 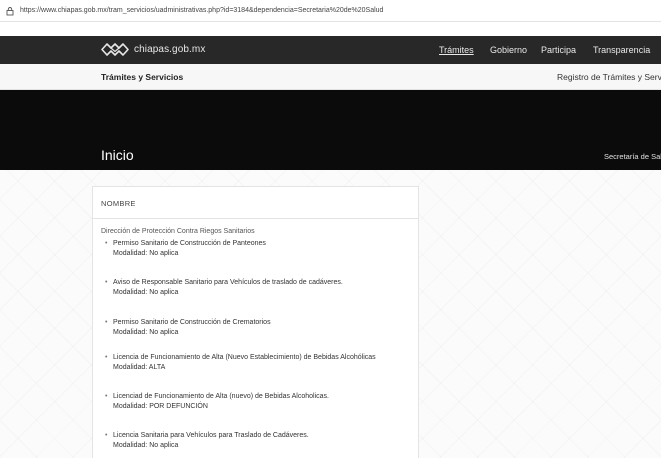 I want to click on section-title: Trámites y Servicios, so click(x=142, y=77).